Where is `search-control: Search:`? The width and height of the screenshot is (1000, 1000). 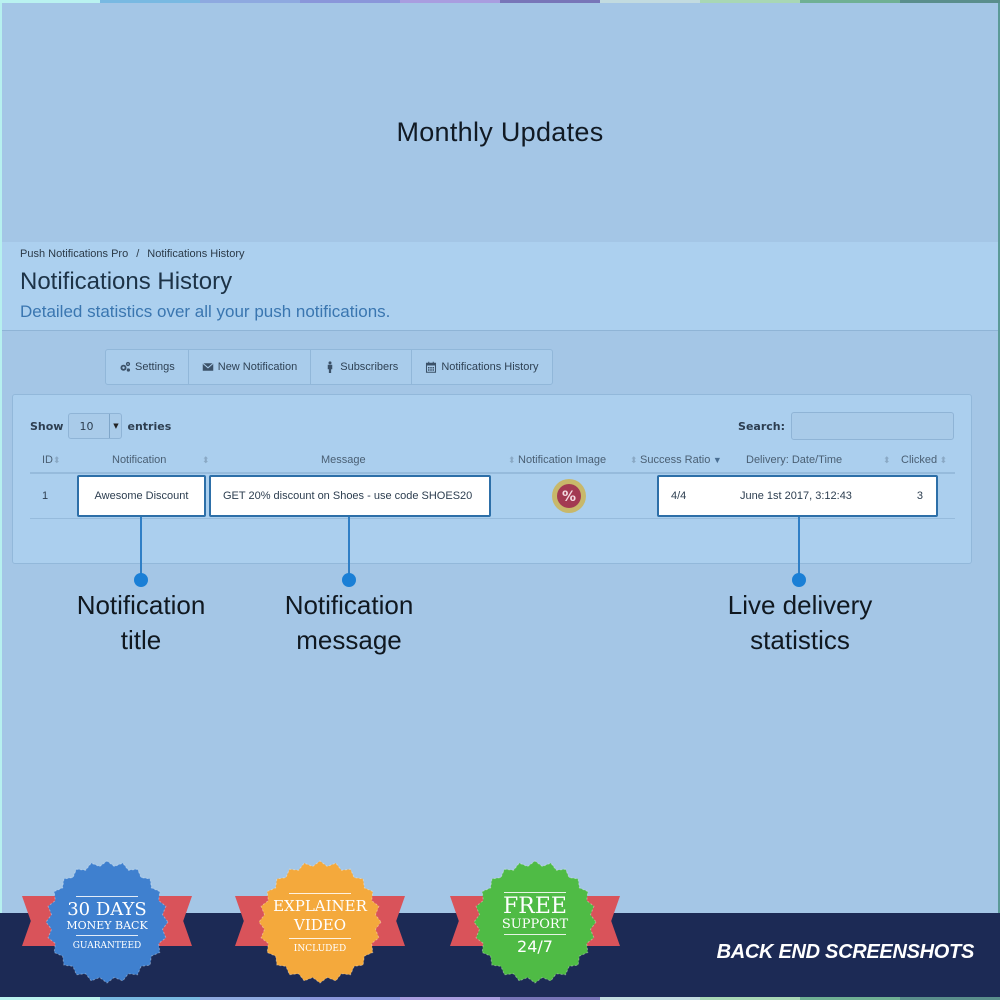 search-control: Search: is located at coordinates (846, 426).